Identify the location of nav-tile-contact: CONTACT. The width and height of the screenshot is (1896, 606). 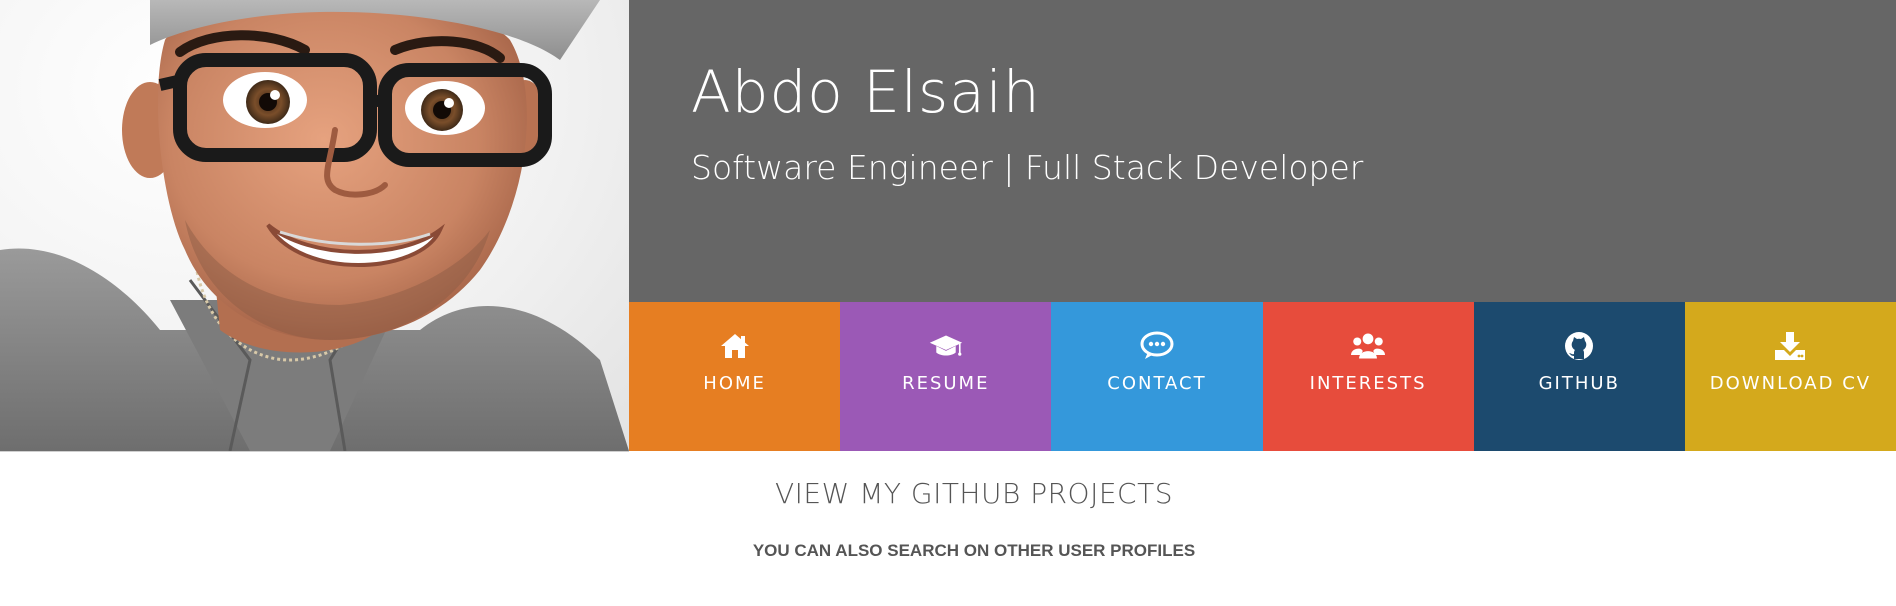
(1157, 376).